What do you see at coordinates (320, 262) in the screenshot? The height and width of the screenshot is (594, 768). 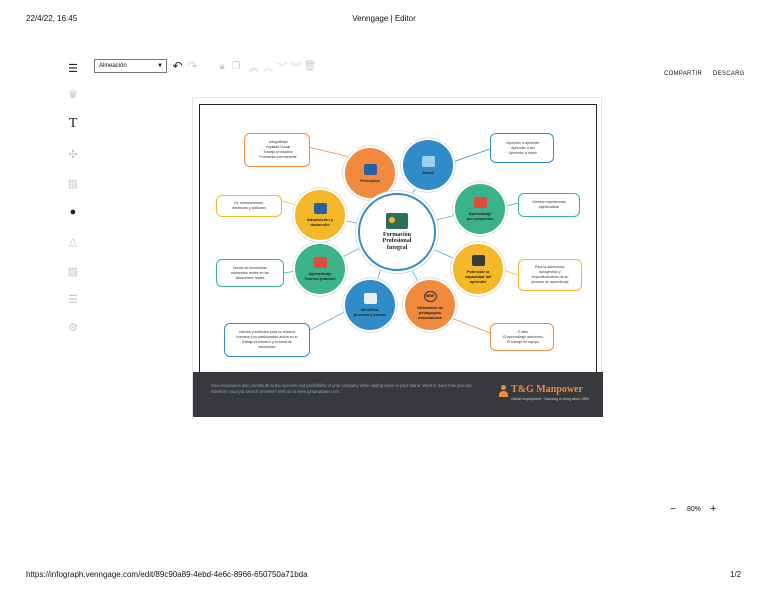 I see `teorico-practico-icon` at bounding box center [320, 262].